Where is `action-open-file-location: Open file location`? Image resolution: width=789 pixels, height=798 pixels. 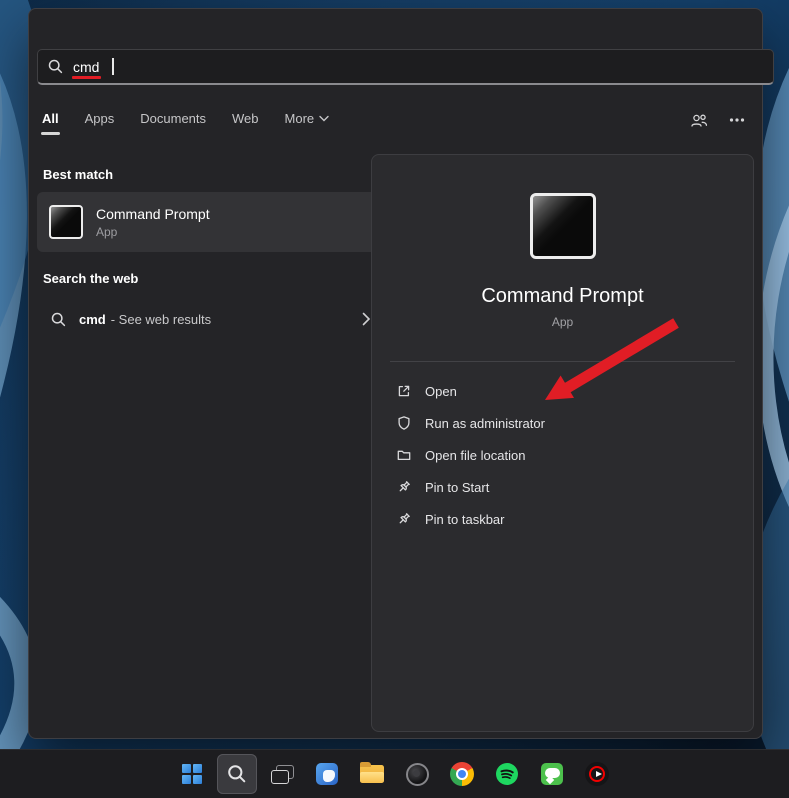 action-open-file-location: Open file location is located at coordinates (562, 455).